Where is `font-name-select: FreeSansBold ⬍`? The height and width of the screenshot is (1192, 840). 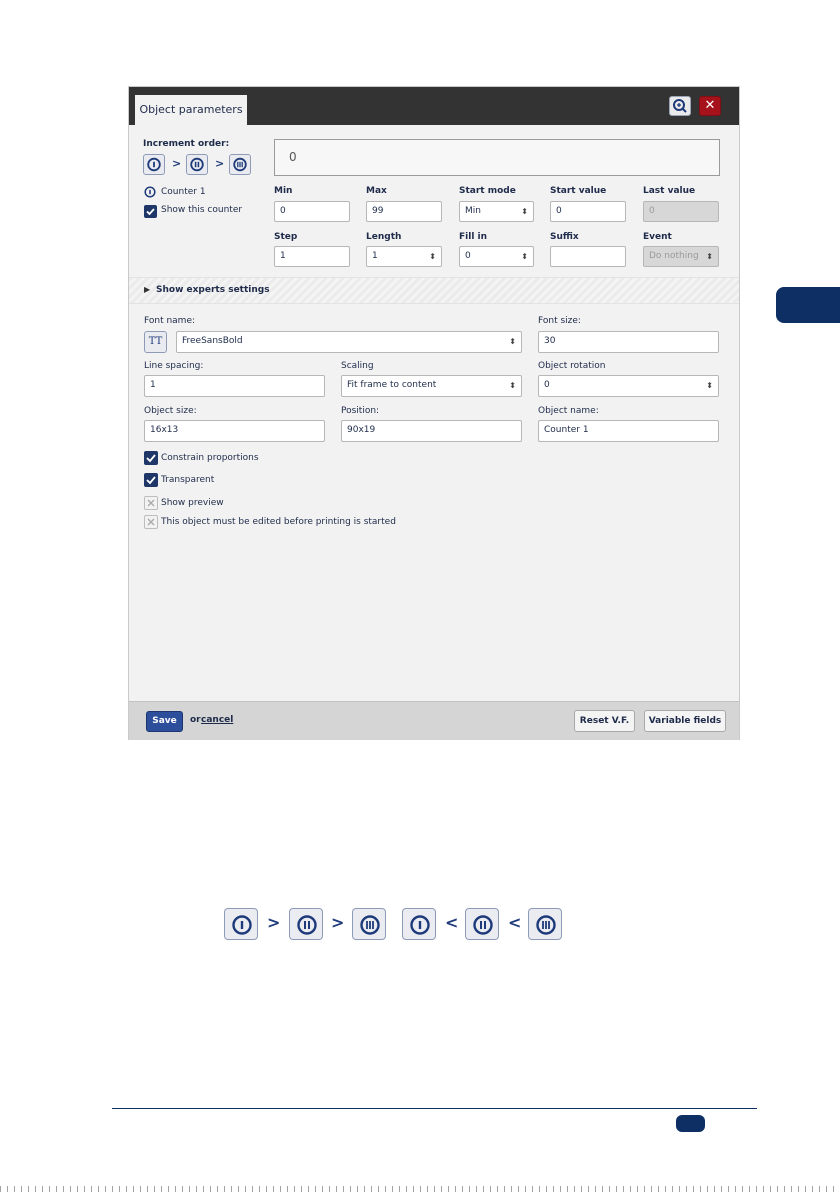 font-name-select: FreeSansBold ⬍ is located at coordinates (349, 342).